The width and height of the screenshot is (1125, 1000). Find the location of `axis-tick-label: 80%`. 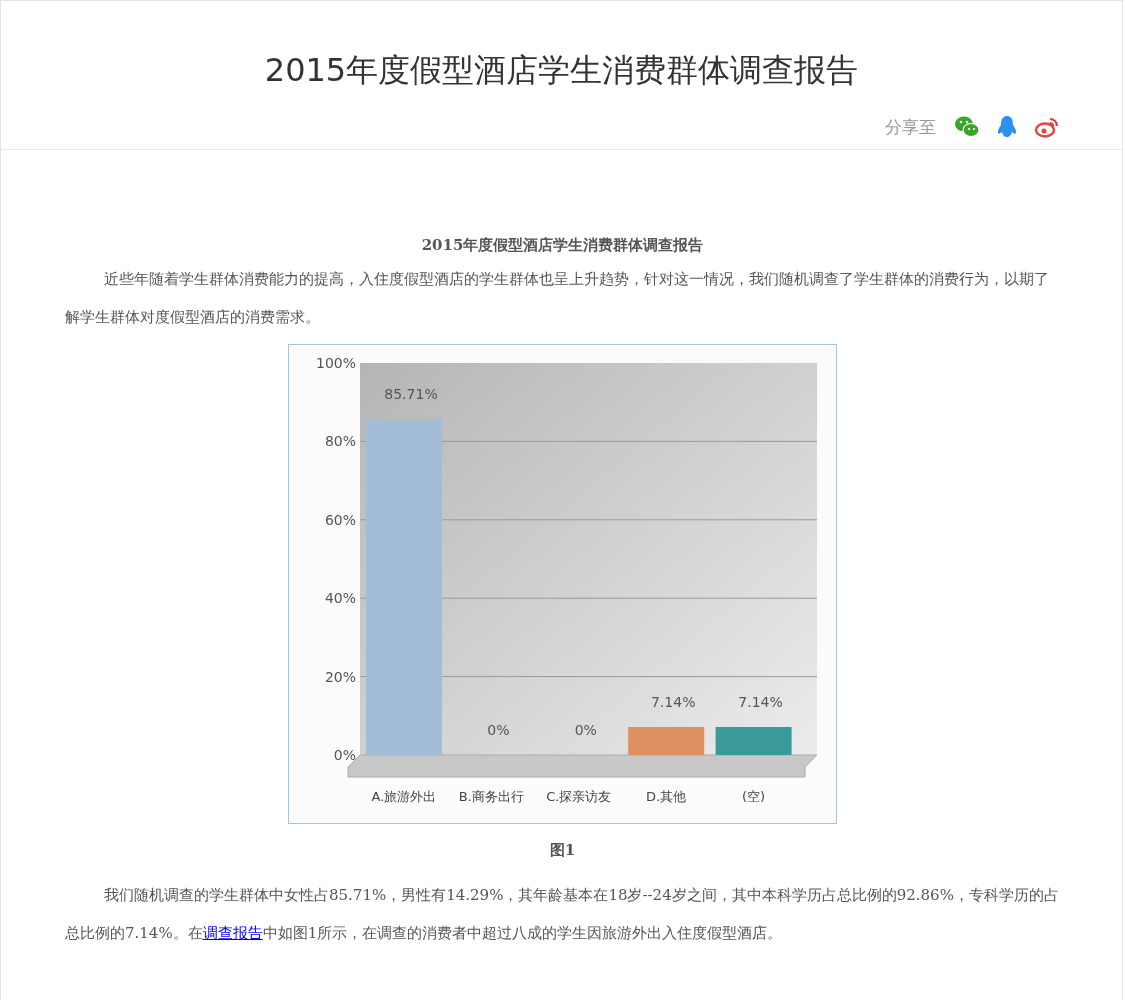

axis-tick-label: 80% is located at coordinates (340, 441).